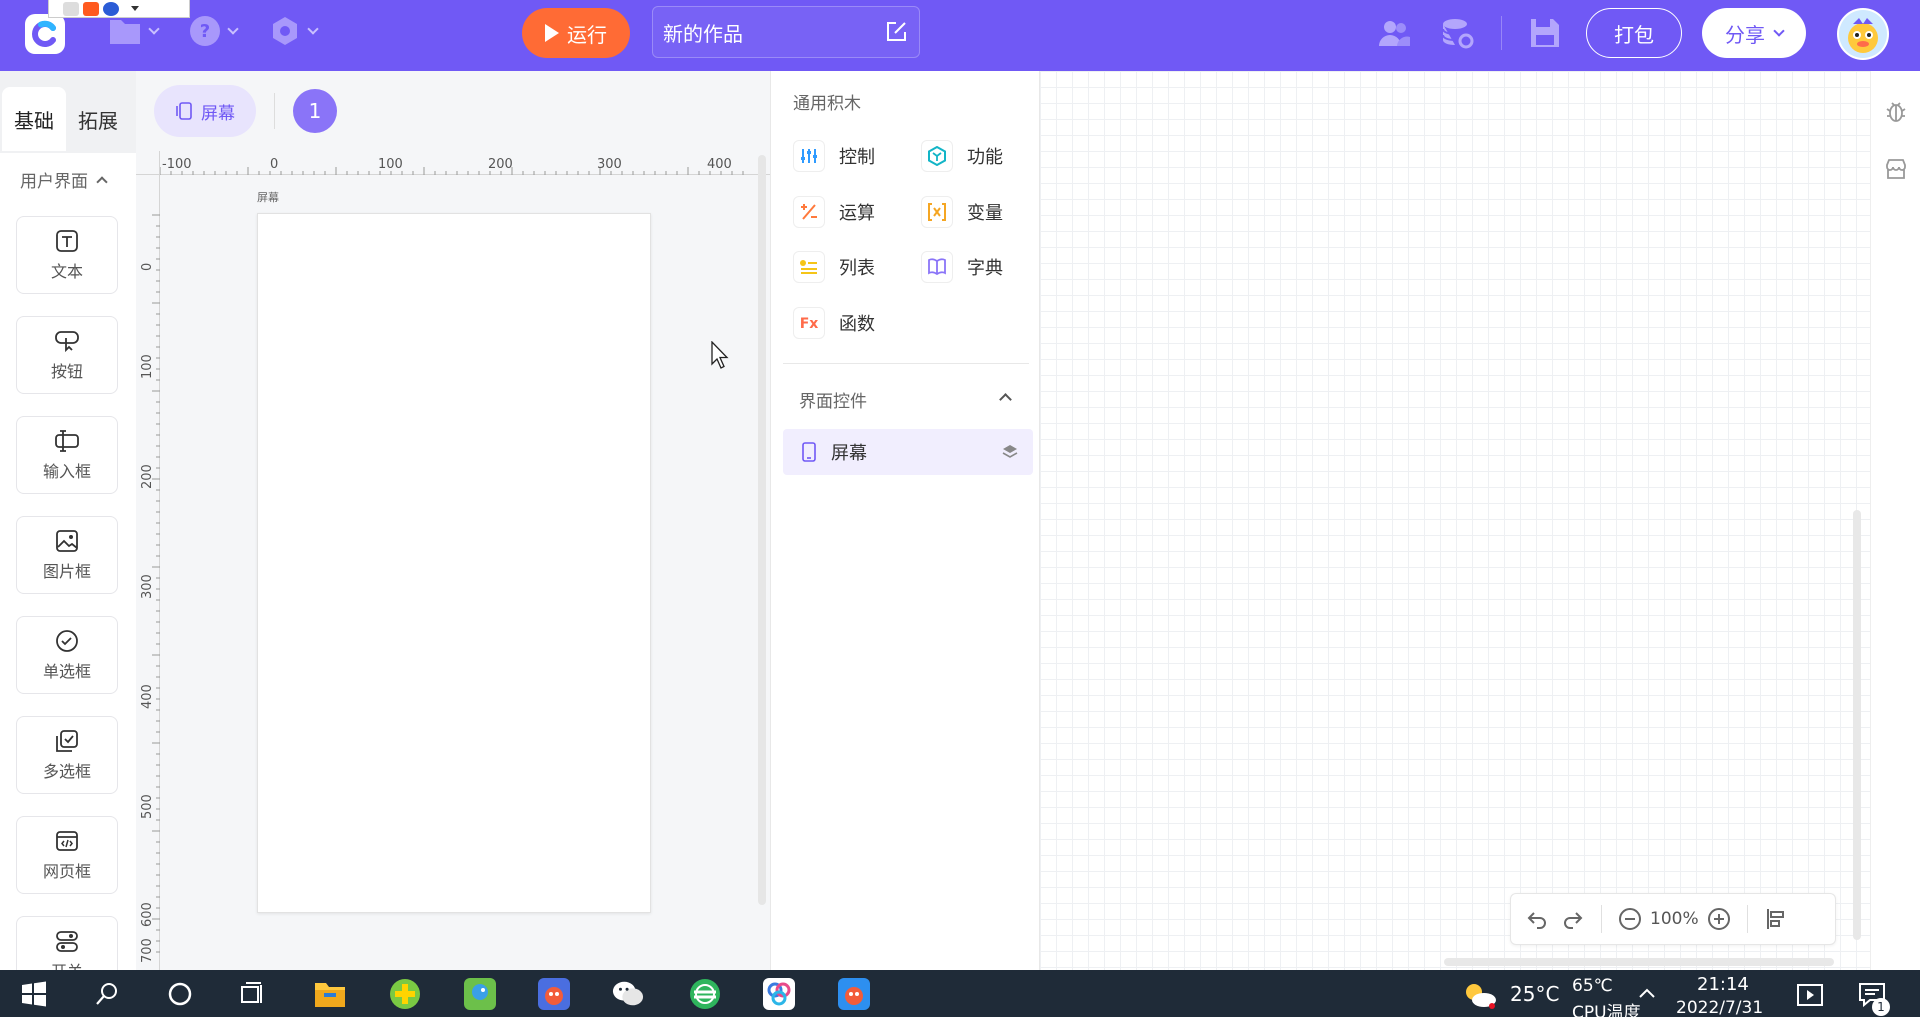 The image size is (1920, 1017). Describe the element at coordinates (833, 399) in the screenshot. I see `ui-controls-header: 界面控件` at that location.